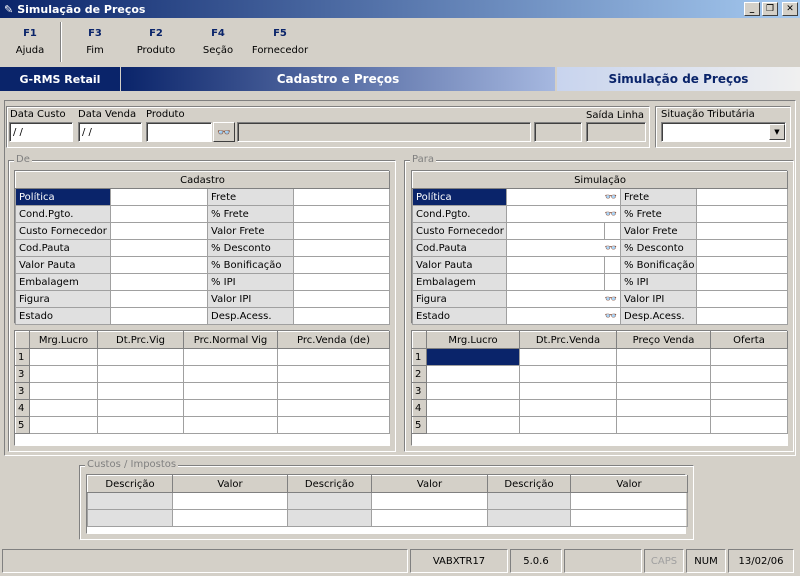  What do you see at coordinates (341, 231) in the screenshot?
I see `de-valor-frete-value` at bounding box center [341, 231].